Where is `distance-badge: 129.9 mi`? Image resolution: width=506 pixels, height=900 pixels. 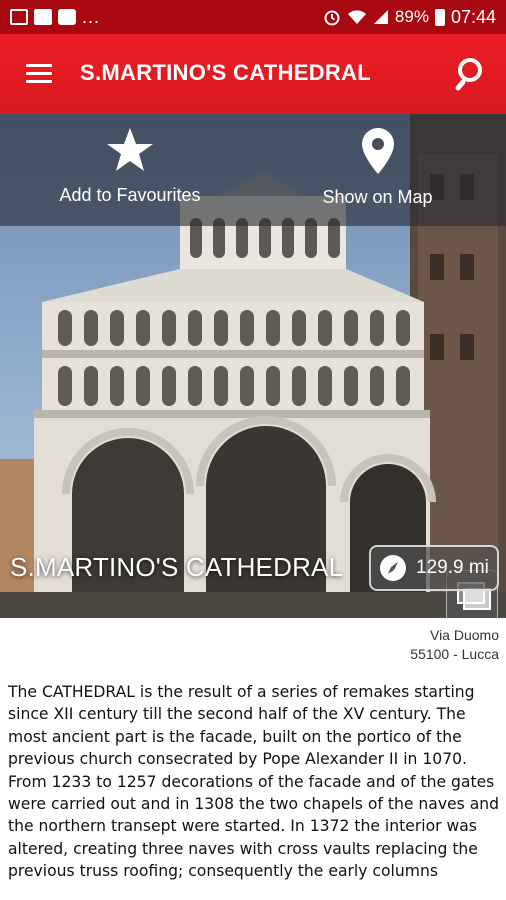
distance-badge: 129.9 mi is located at coordinates (434, 568).